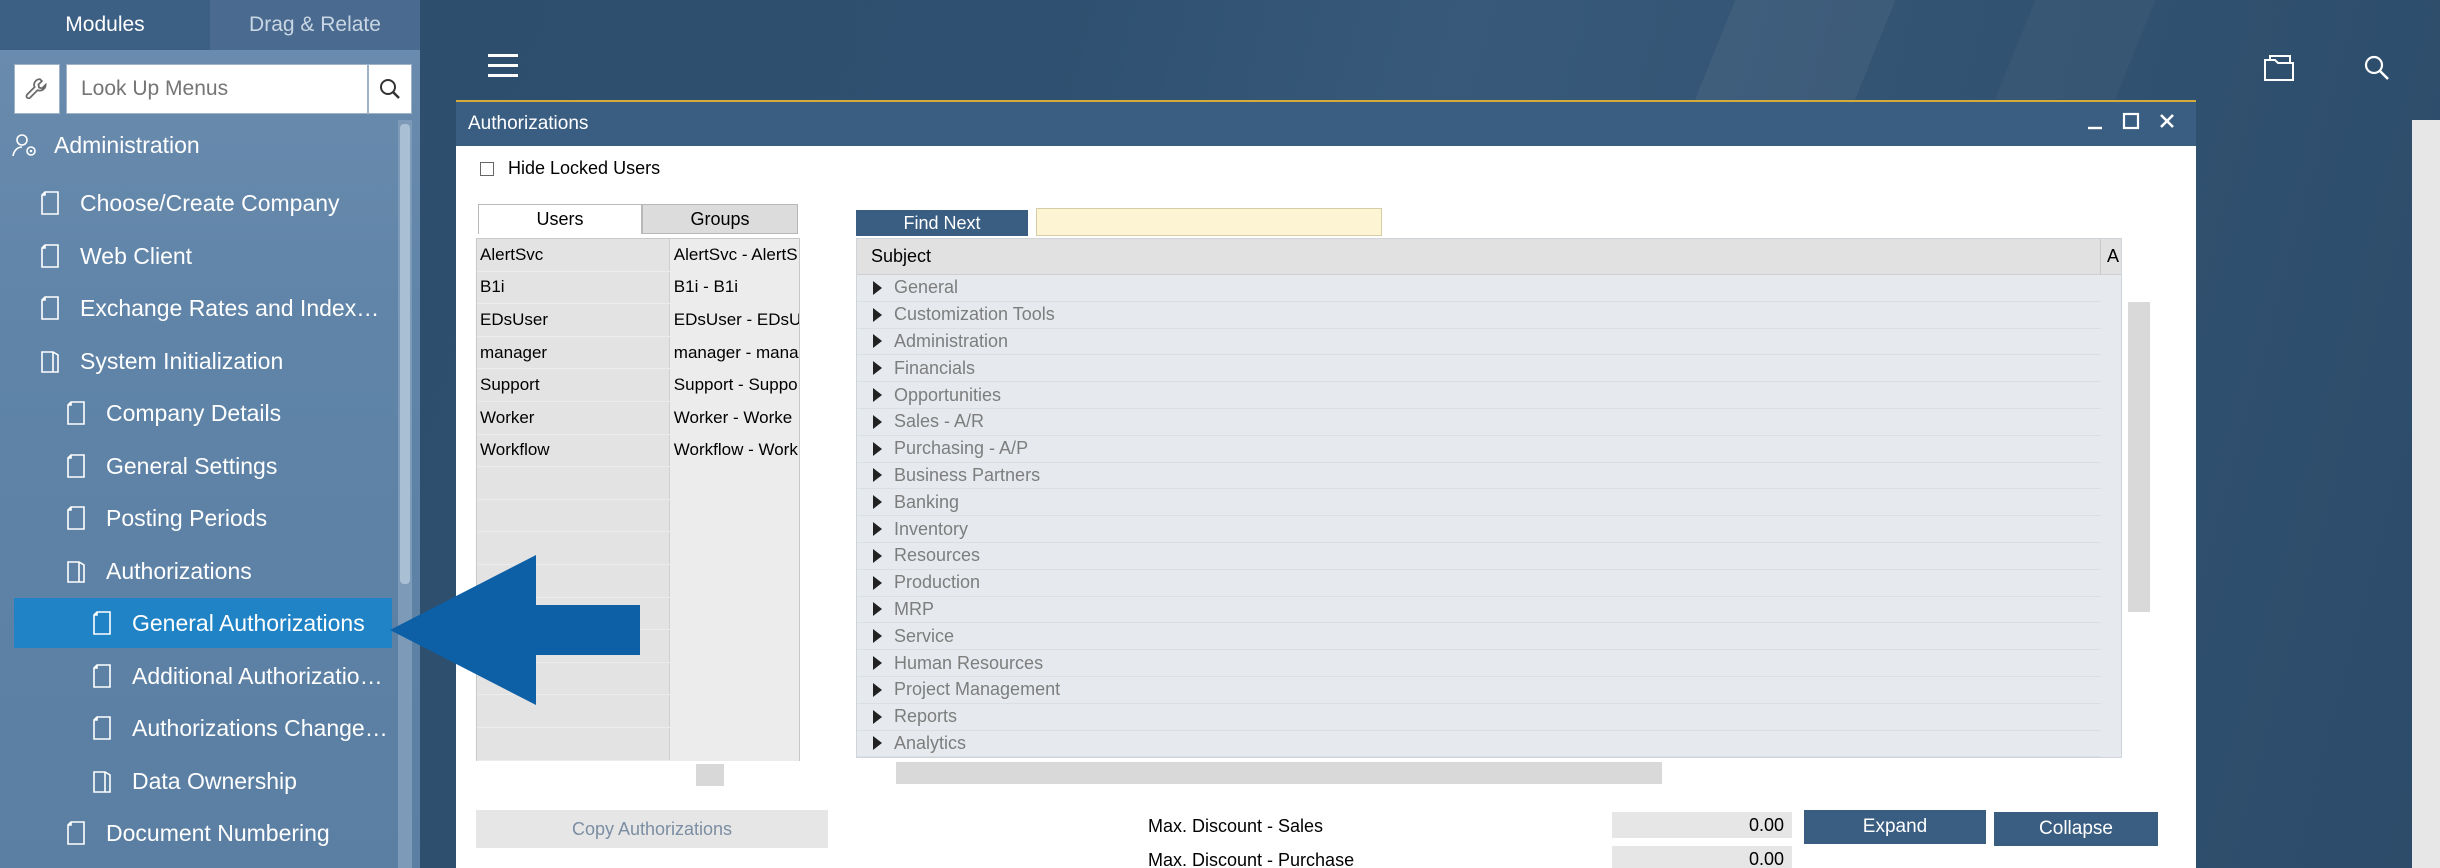 The width and height of the screenshot is (2440, 868). Describe the element at coordinates (1702, 825) in the screenshot. I see `max-discount-sales-field: 0.00` at that location.